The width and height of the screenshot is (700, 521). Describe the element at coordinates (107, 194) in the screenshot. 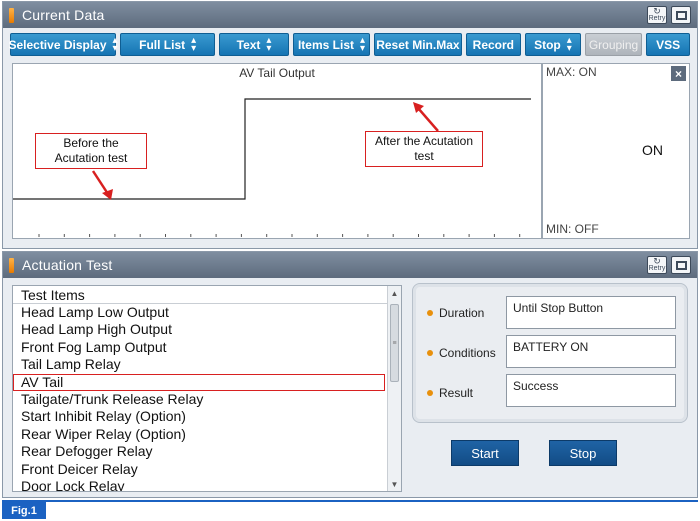

I see `arrow-before-head` at that location.